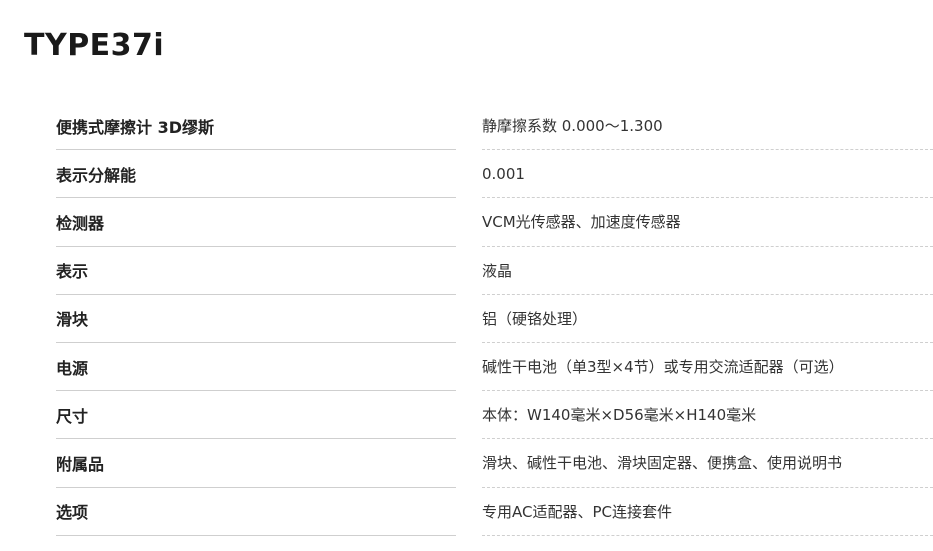 The image size is (933, 551). What do you see at coordinates (256, 463) in the screenshot?
I see `spec-label: 附属品` at bounding box center [256, 463].